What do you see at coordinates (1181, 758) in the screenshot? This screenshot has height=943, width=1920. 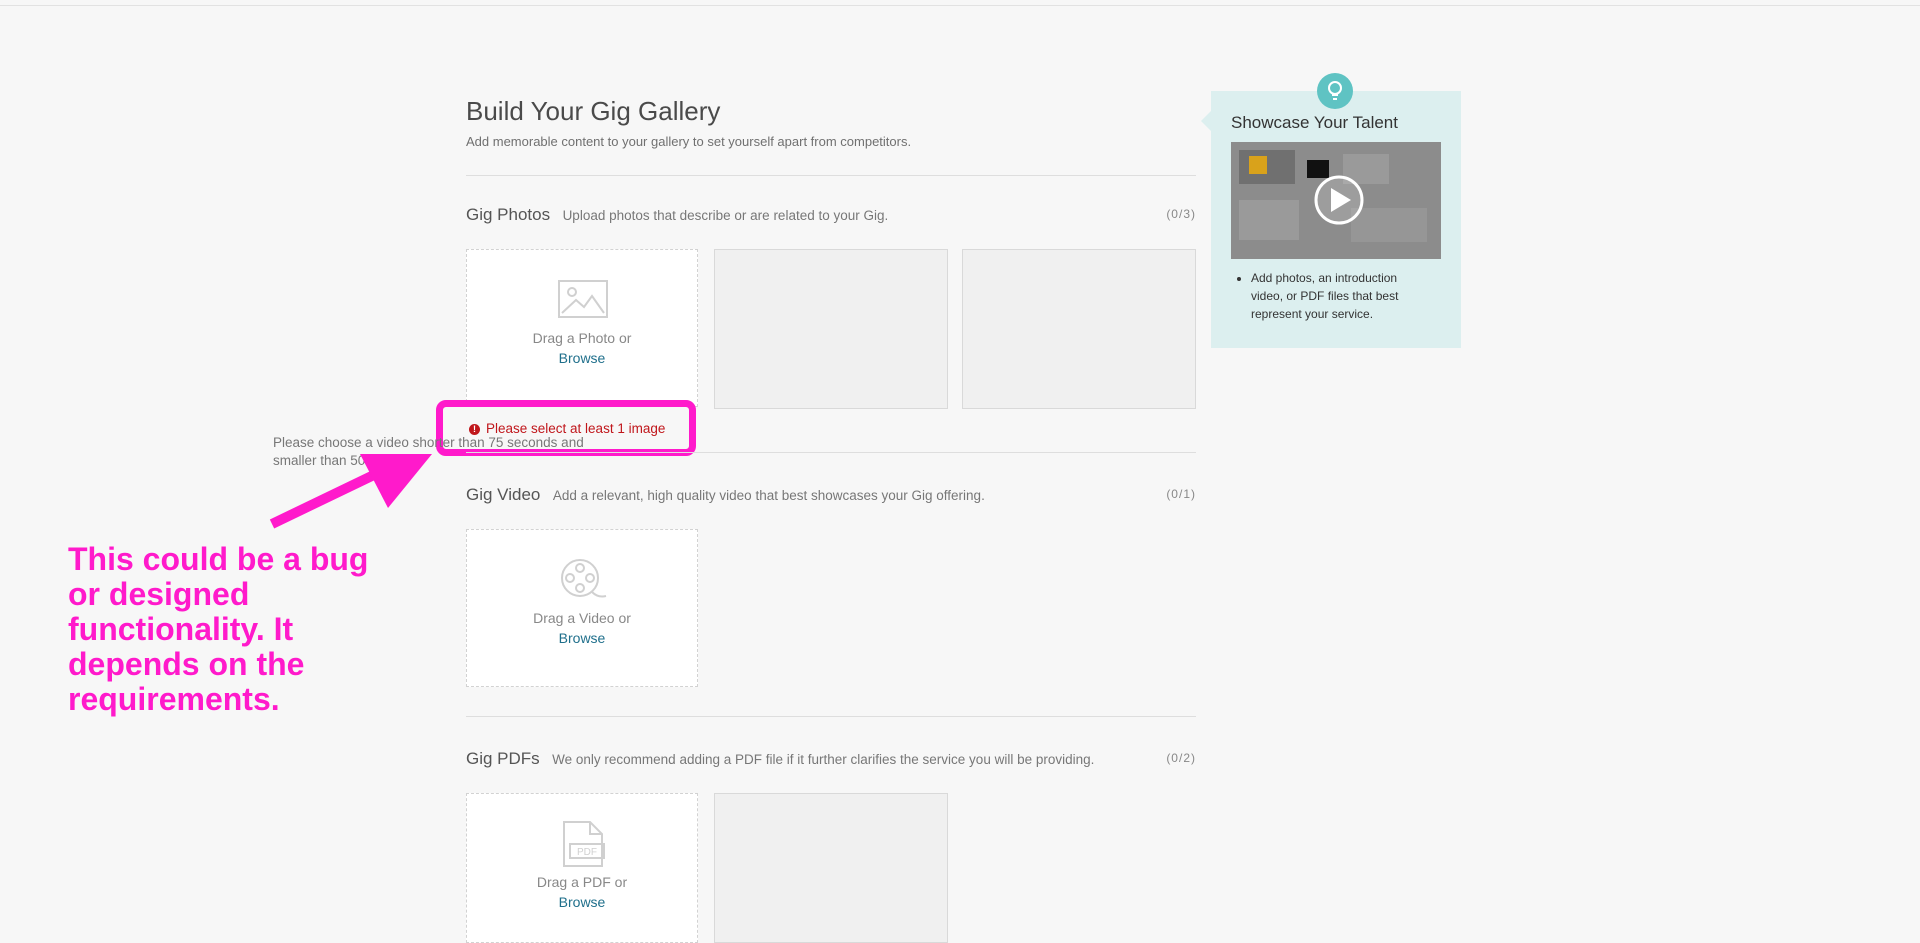 I see `pdfs-count: (0/2)` at bounding box center [1181, 758].